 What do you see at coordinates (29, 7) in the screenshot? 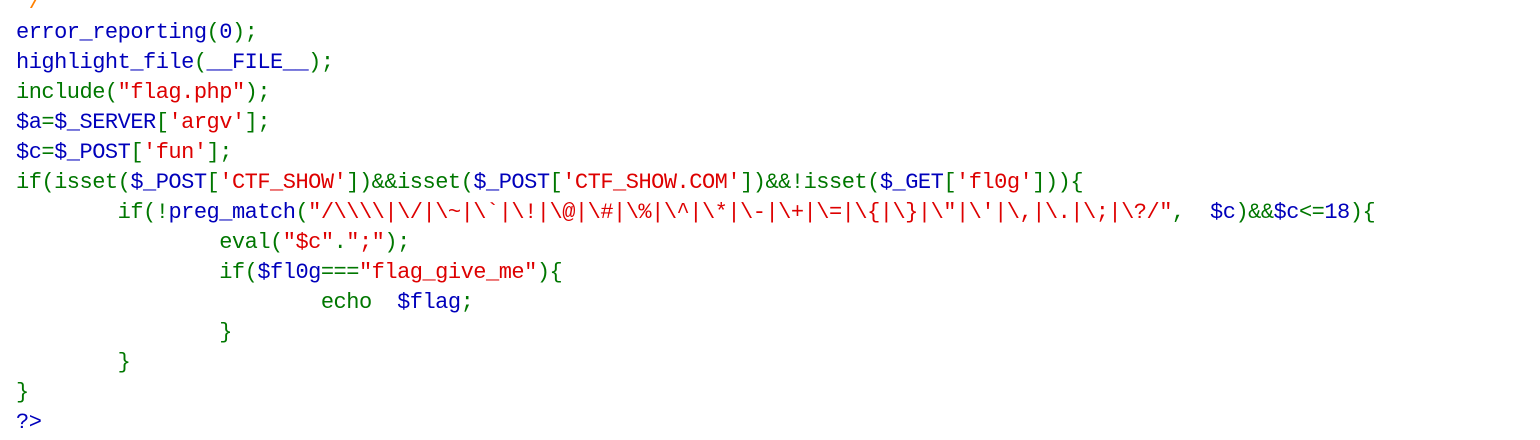
I see `code-token: */` at bounding box center [29, 7].